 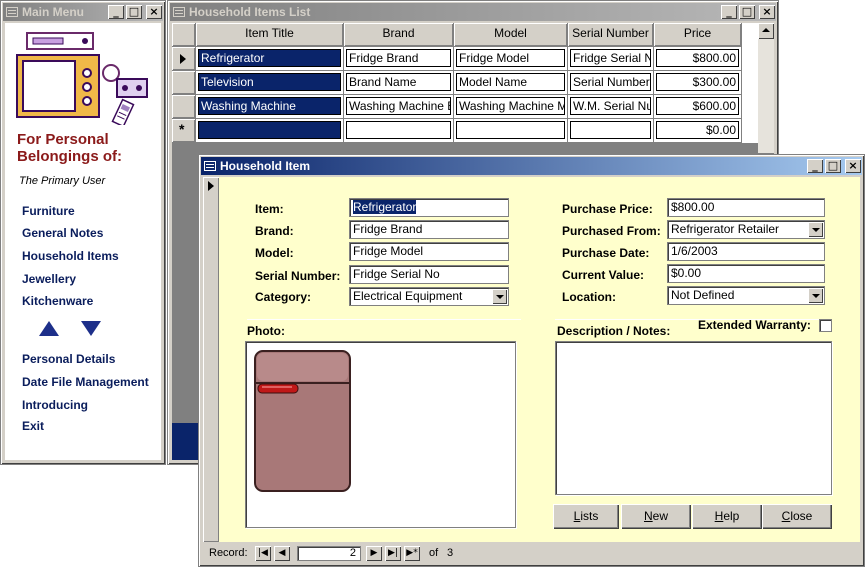 What do you see at coordinates (450, 553) in the screenshot?
I see `total-records: 3` at bounding box center [450, 553].